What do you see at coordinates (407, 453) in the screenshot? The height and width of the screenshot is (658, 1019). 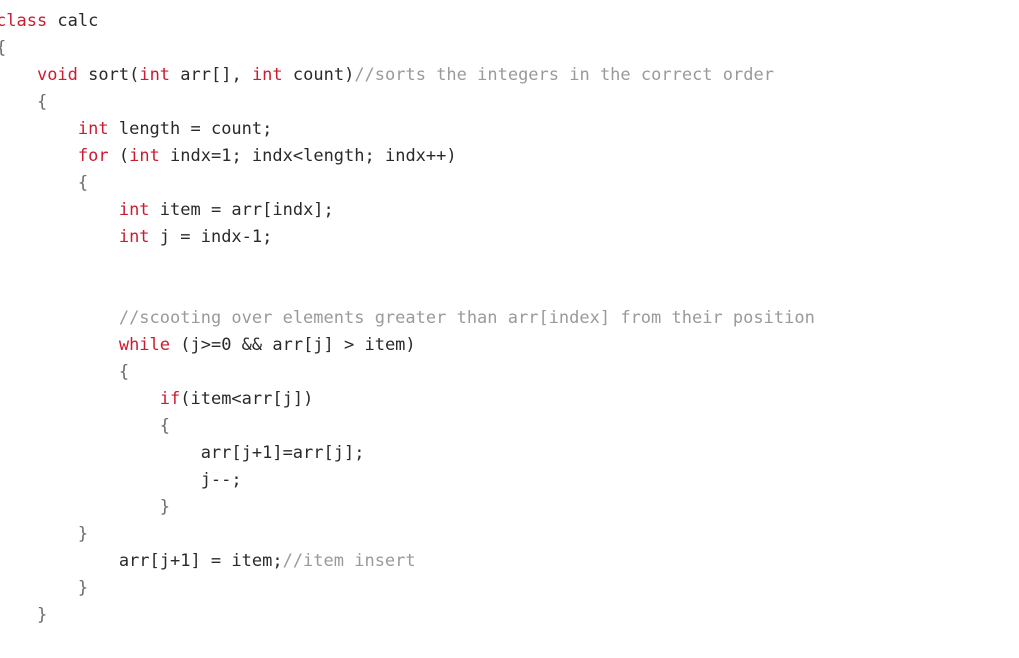 I see `code-line: arr[j+1]=arr[j];` at bounding box center [407, 453].